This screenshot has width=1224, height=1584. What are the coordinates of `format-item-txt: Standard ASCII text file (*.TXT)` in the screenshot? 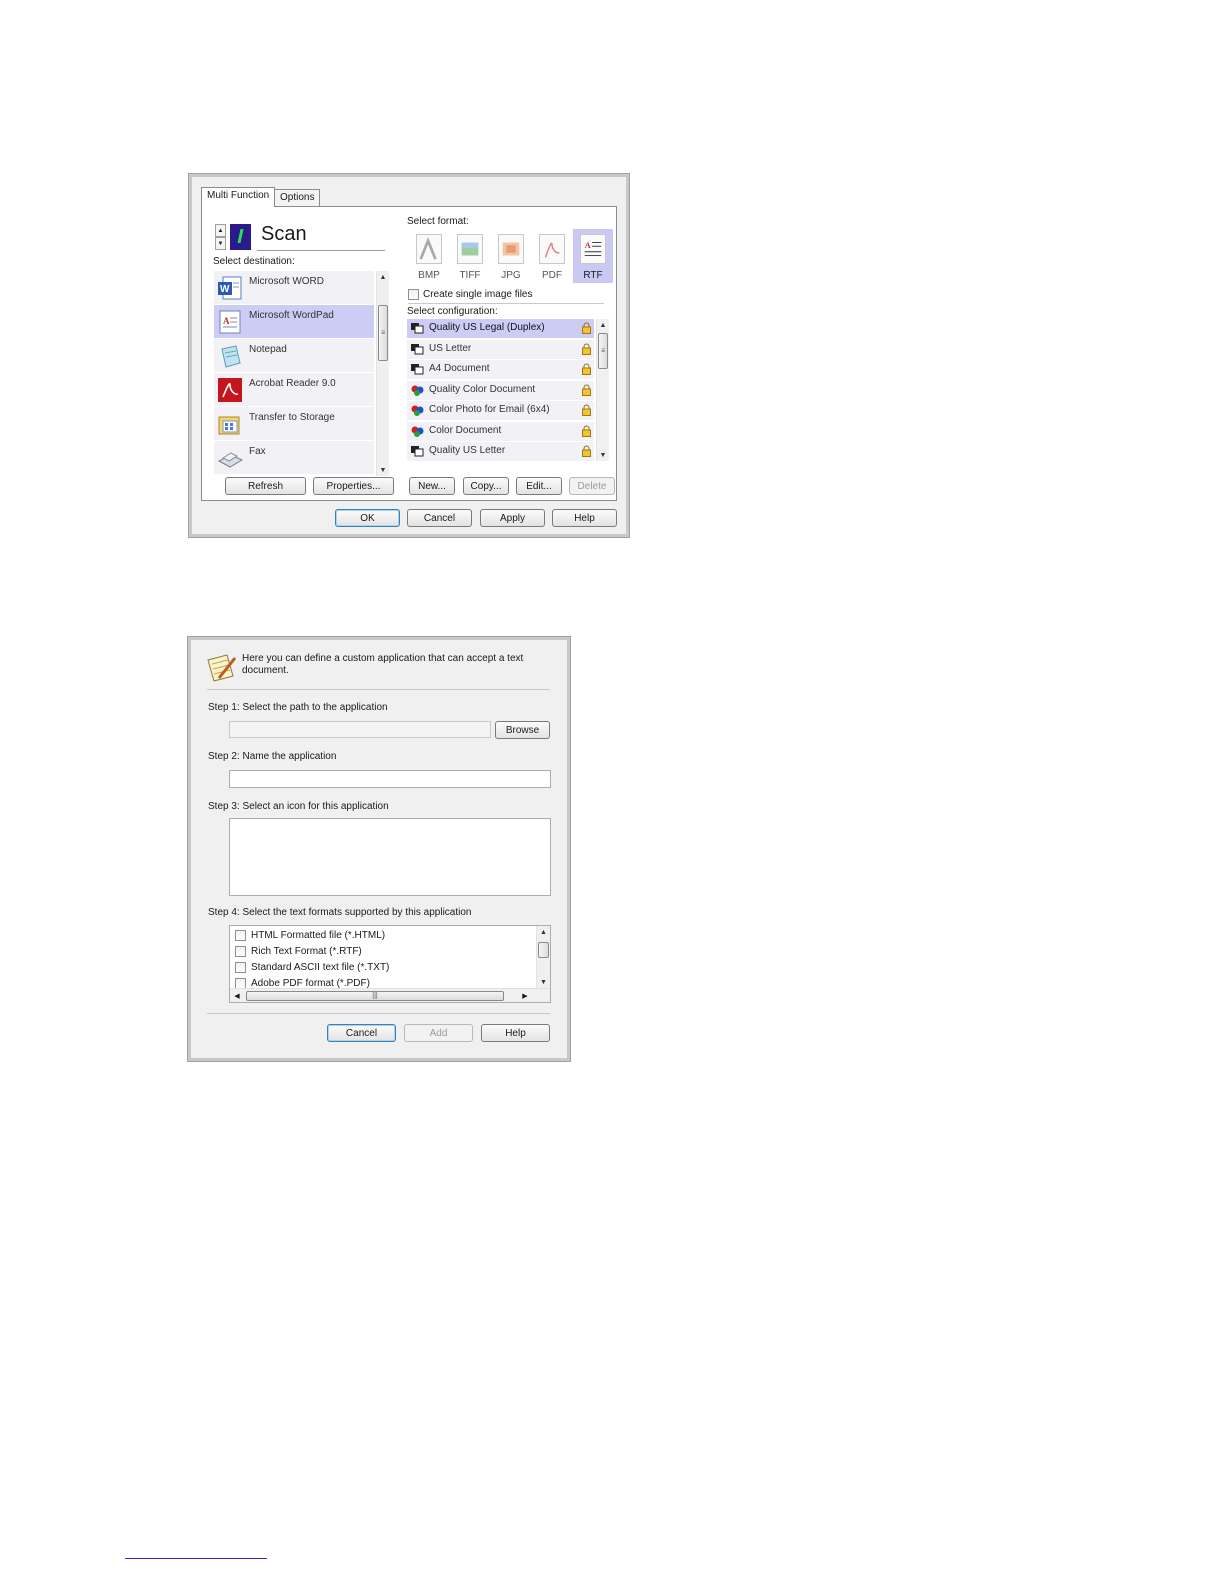 It's located at (312, 967).